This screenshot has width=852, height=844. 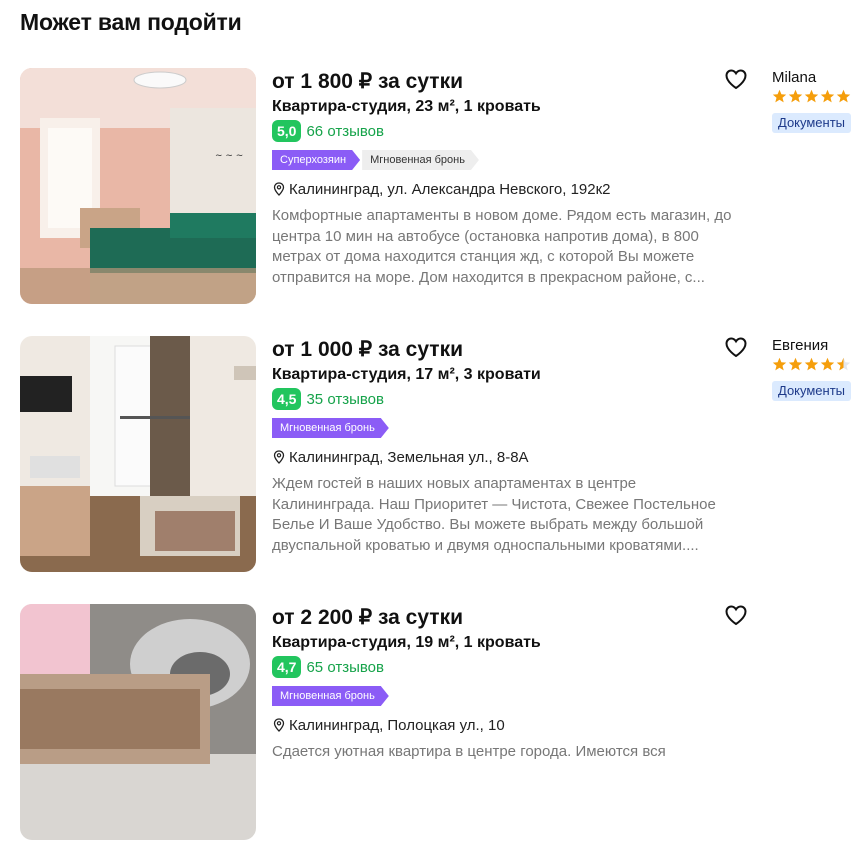 I want to click on listing-price: от 1 800 ₽ за сутки, so click(x=497, y=82).